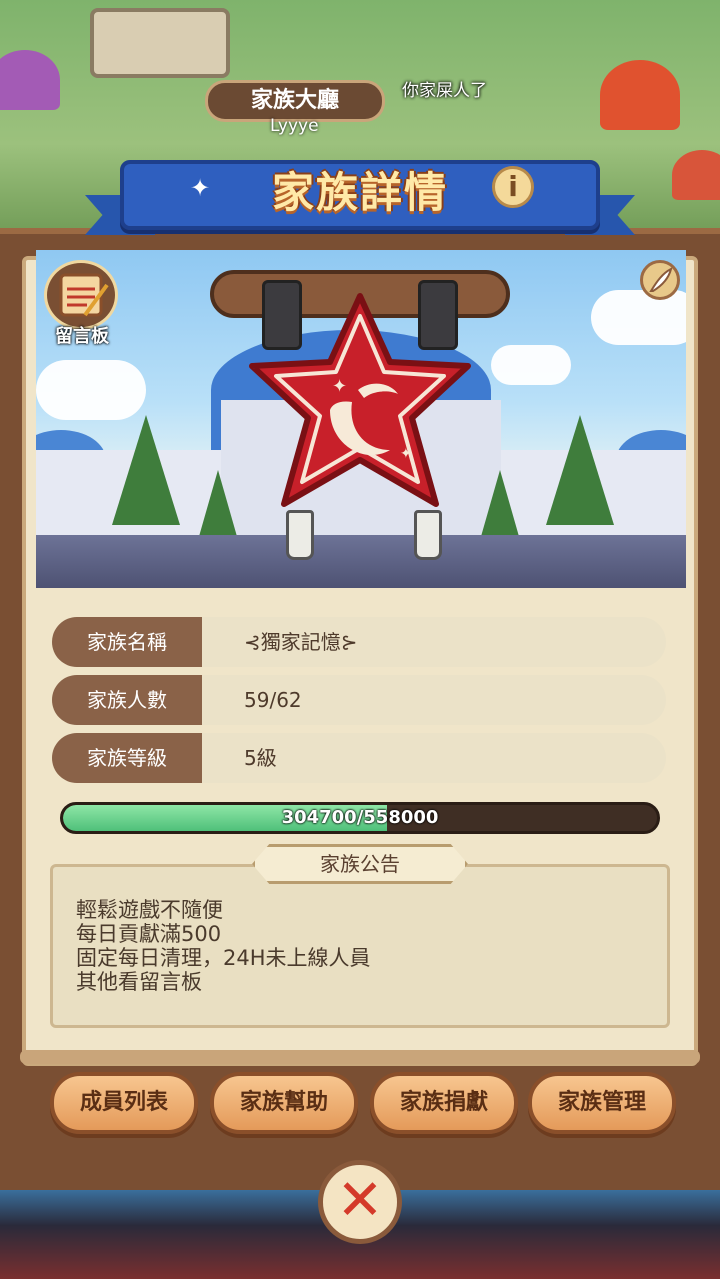 The height and width of the screenshot is (1279, 720). What do you see at coordinates (127, 758) in the screenshot?
I see `row-label: 家族等級` at bounding box center [127, 758].